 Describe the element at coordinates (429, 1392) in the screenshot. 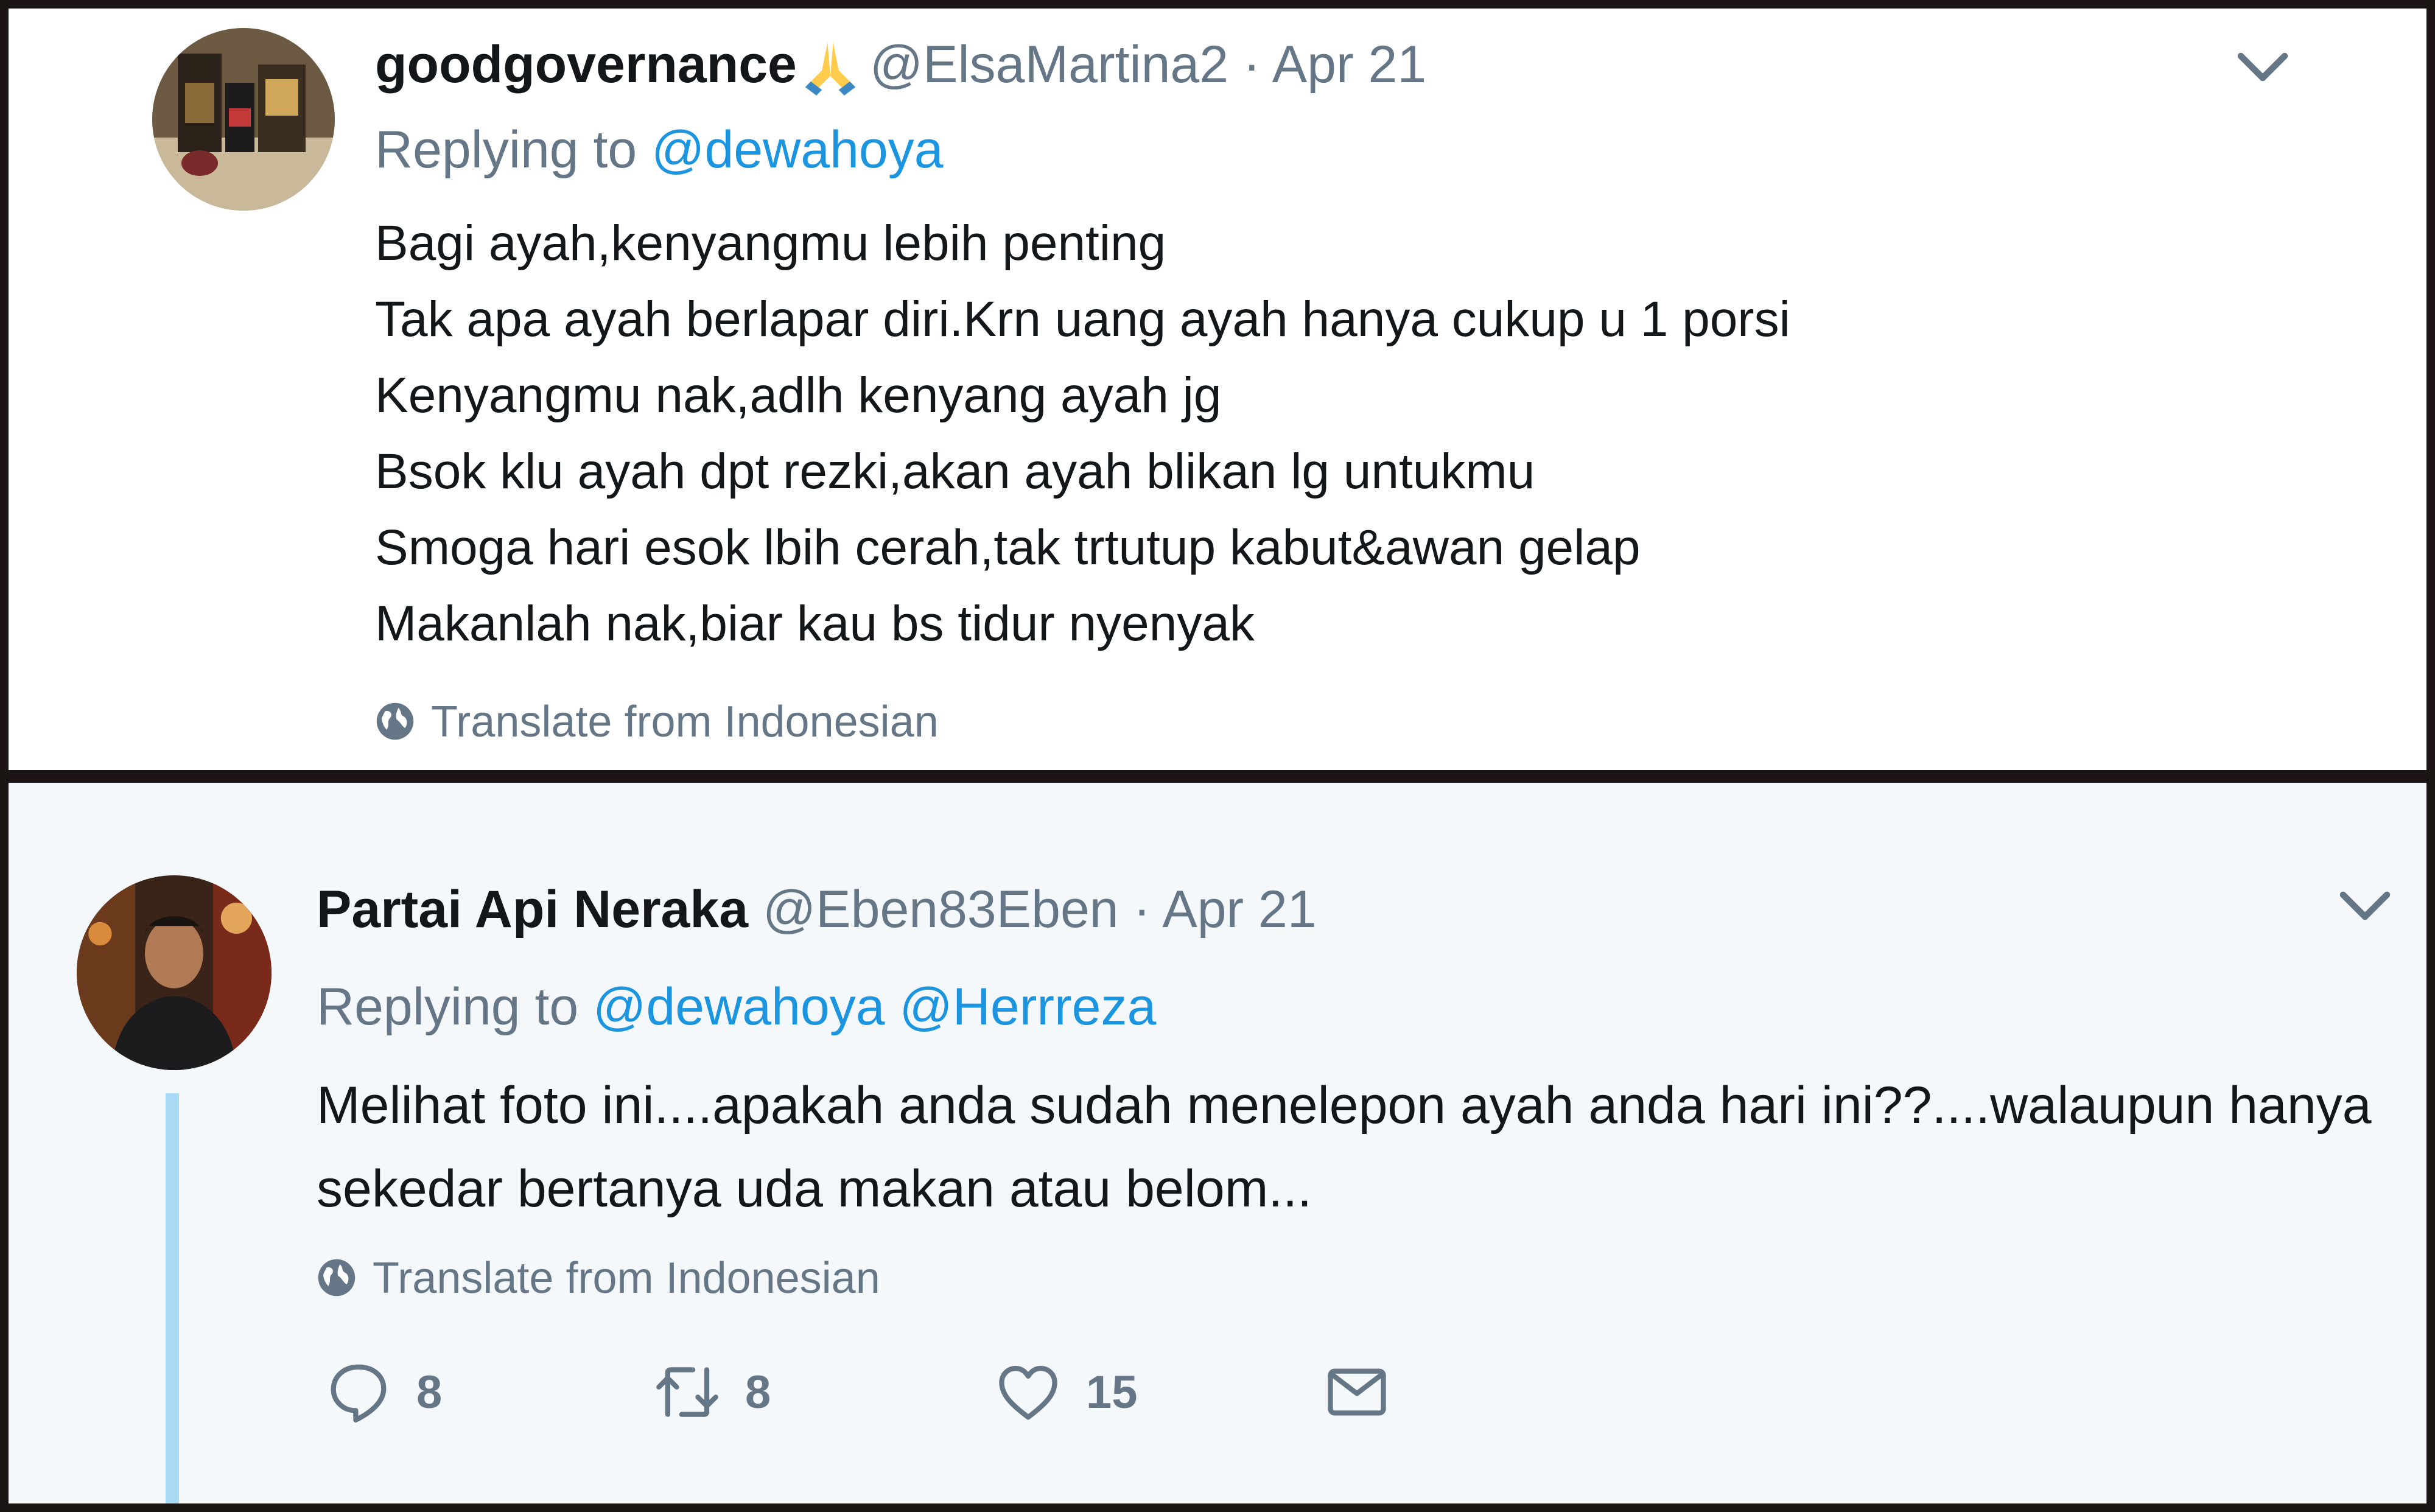

I see `reply-count: 8` at that location.